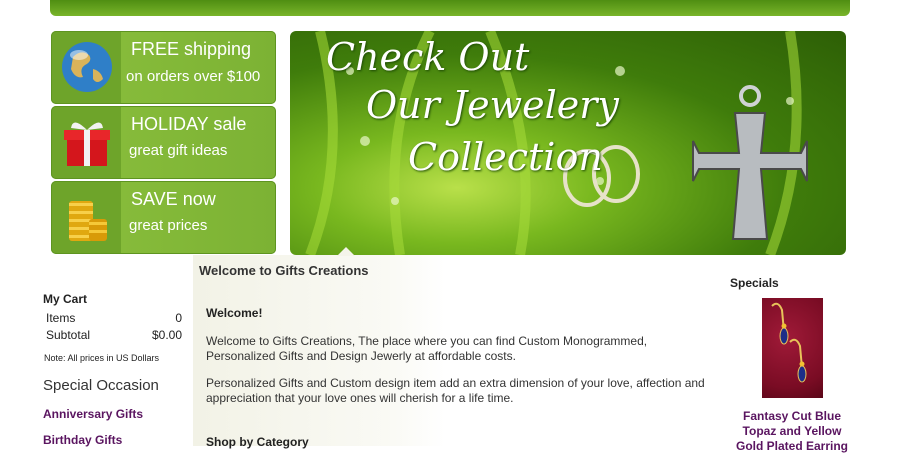 The height and width of the screenshot is (454, 909). I want to click on cross-pendant-icon, so click(750, 162).